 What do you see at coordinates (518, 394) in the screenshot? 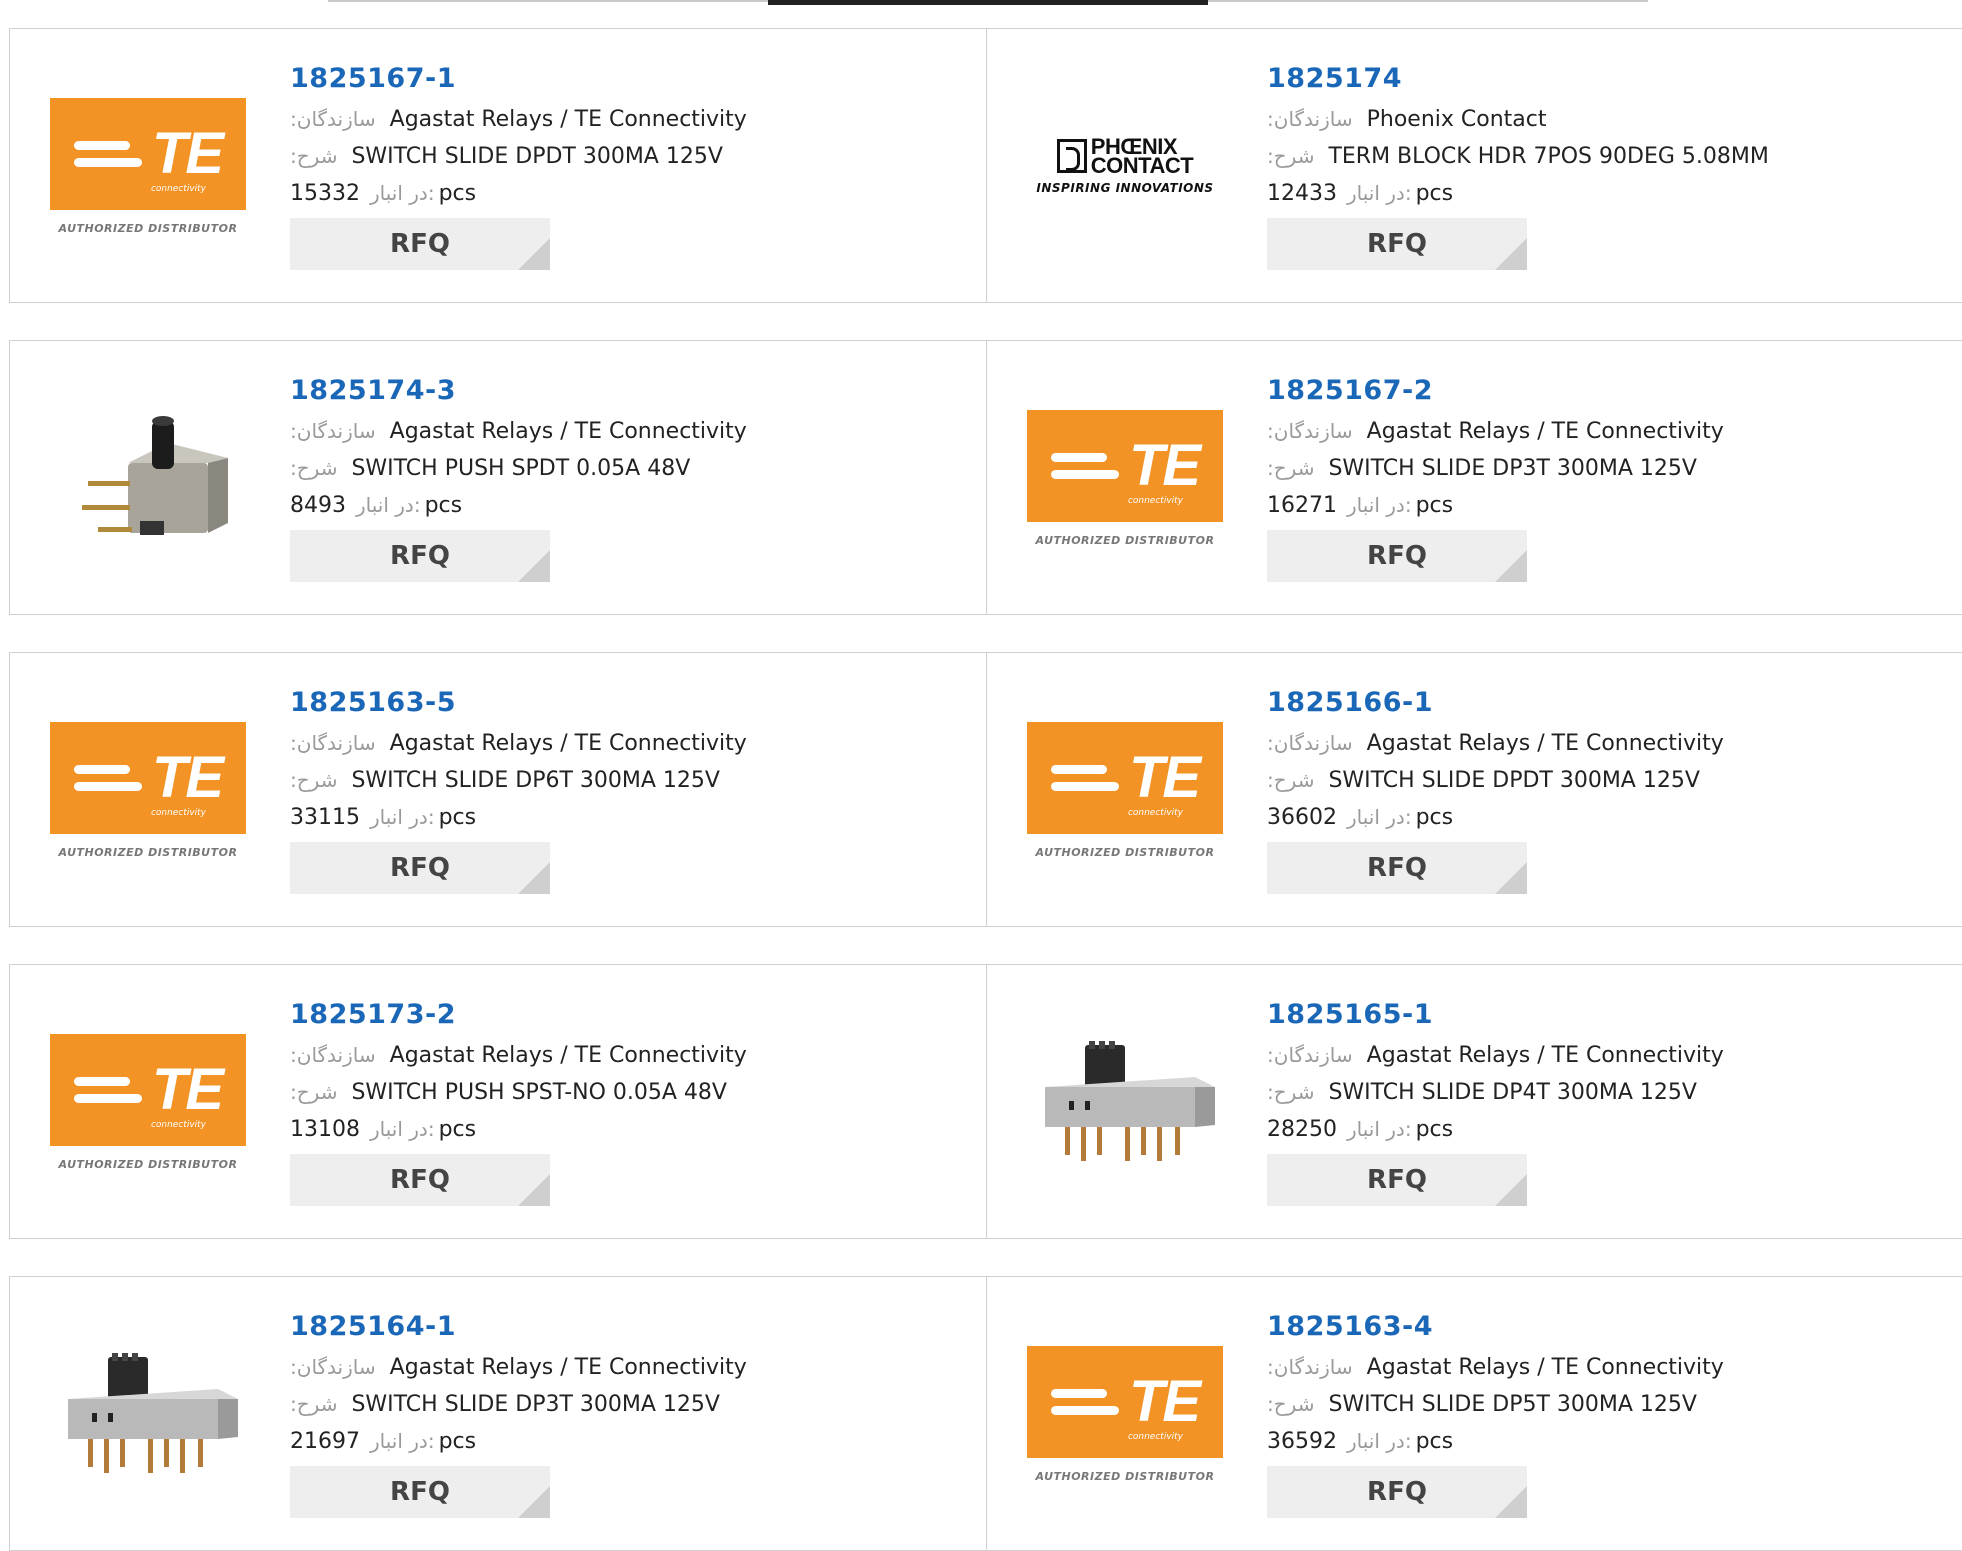
I see `part-number-link: 1825174-3` at bounding box center [518, 394].